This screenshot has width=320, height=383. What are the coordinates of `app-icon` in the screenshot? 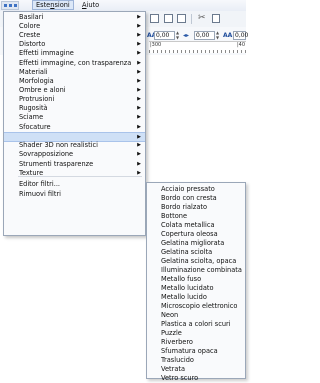 It's located at (10, 5).